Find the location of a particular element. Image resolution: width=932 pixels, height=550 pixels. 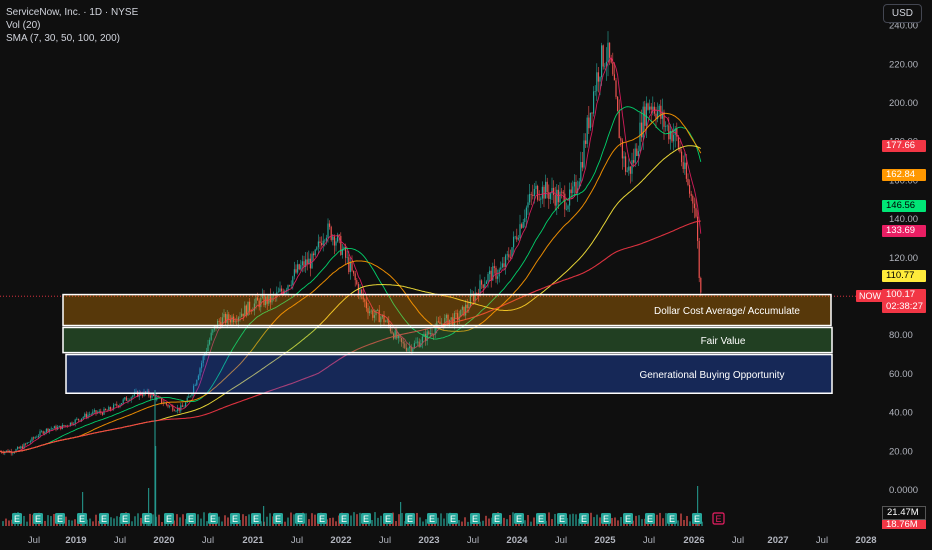

symbol-title: ServiceNow, Inc. · 1D · NYSE is located at coordinates (72, 12).